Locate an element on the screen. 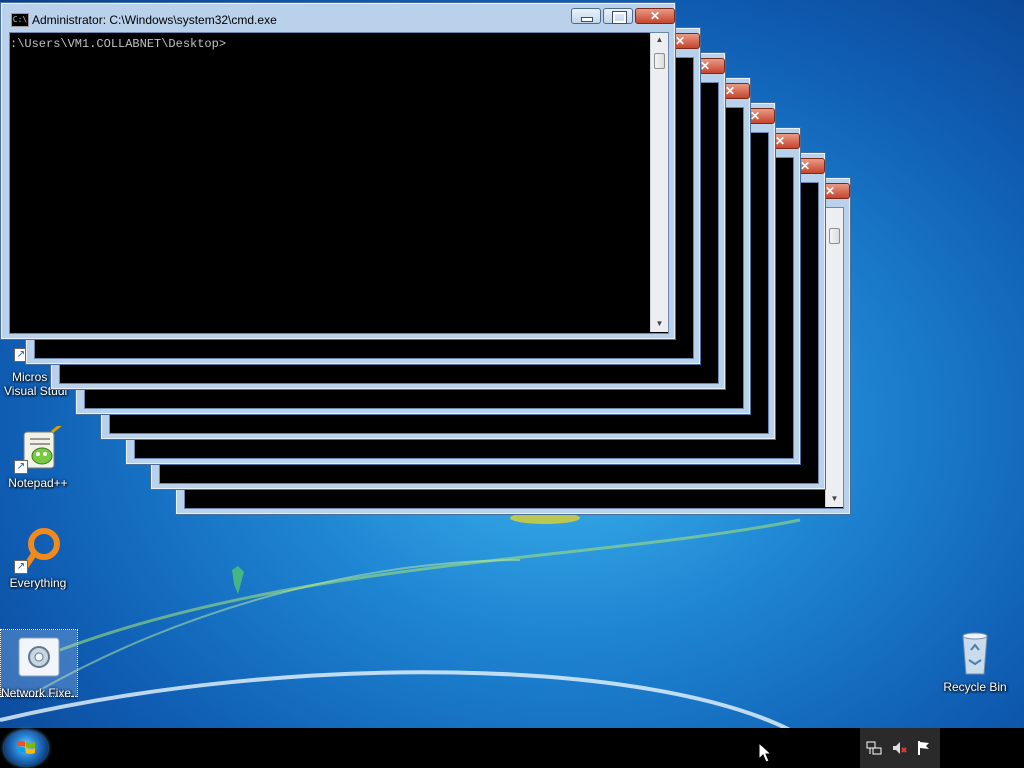  start-button is located at coordinates (26, 748).